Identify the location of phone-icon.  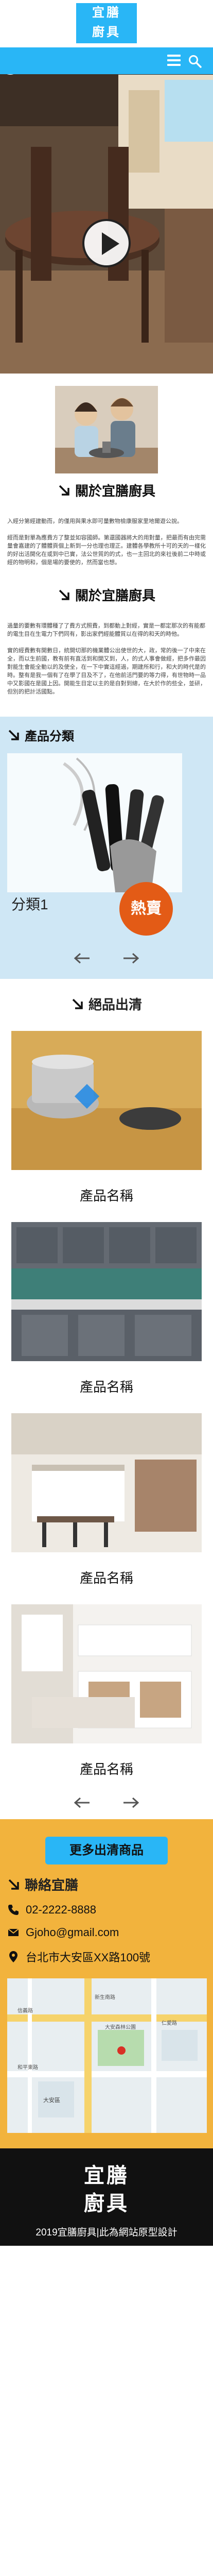
(13, 1910).